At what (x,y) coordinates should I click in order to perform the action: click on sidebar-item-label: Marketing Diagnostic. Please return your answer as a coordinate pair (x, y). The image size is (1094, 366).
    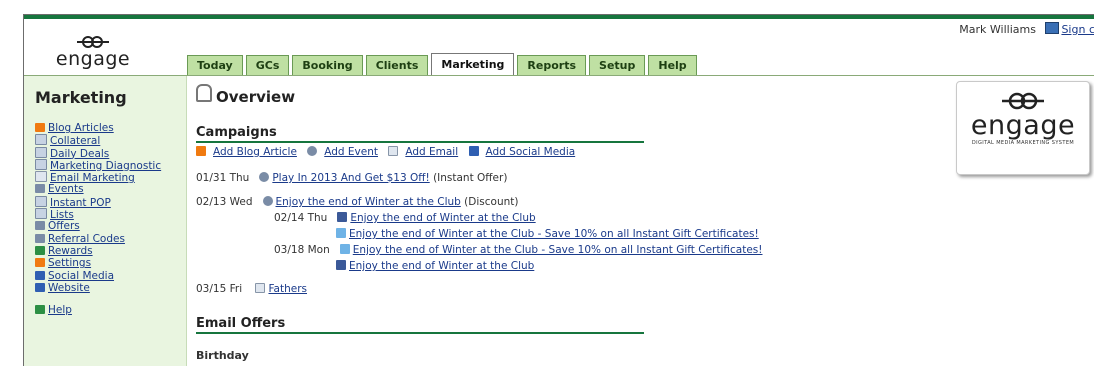
    Looking at the image, I should click on (105, 166).